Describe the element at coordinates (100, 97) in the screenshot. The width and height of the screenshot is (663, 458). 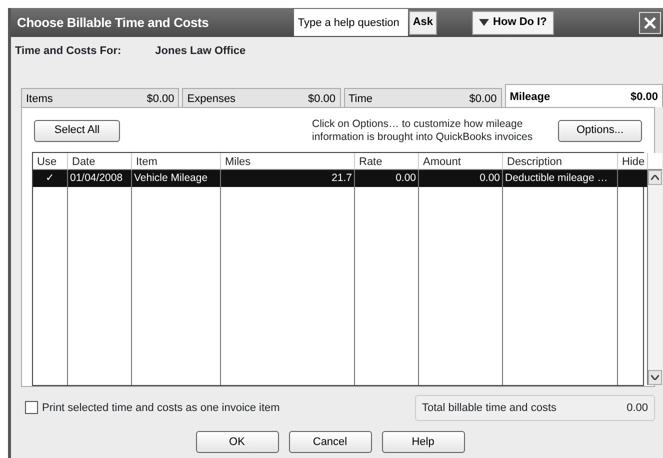
I see `tab: Items $0.00` at that location.